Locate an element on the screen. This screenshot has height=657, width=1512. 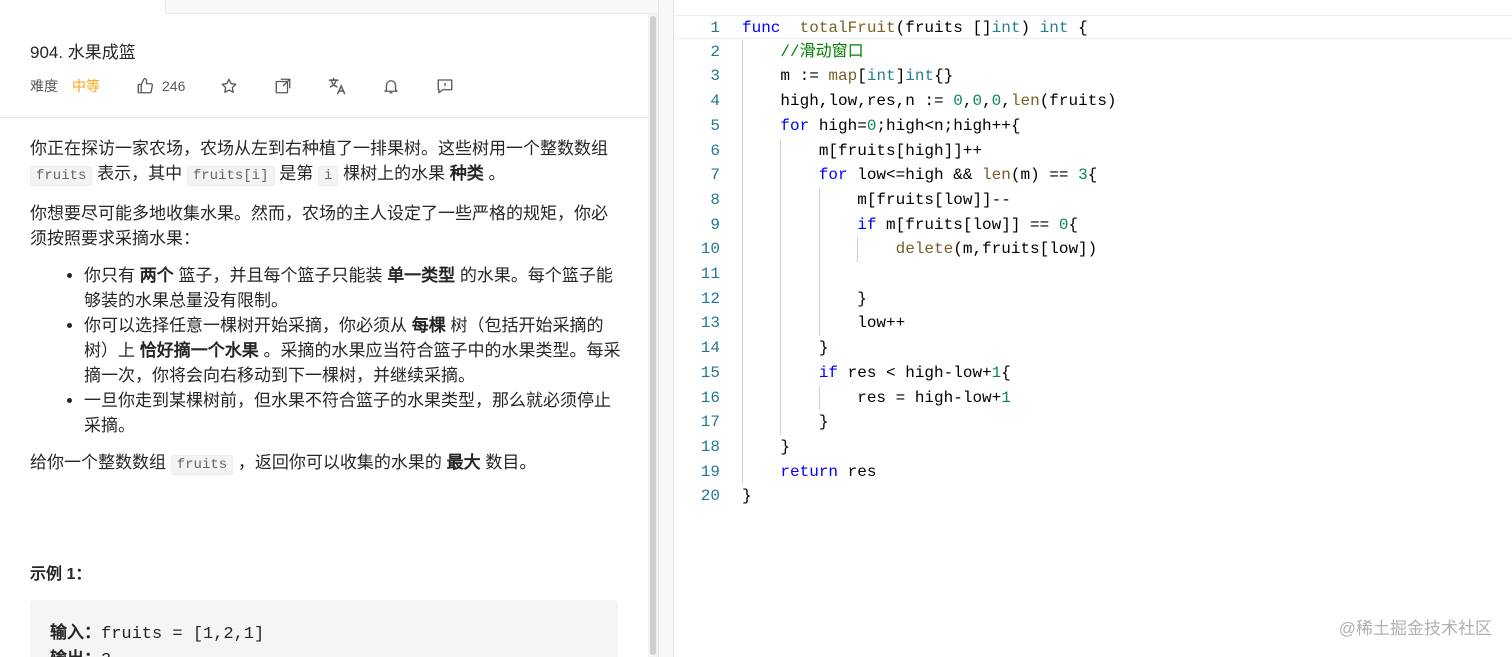
line-number: 1 is located at coordinates (715, 28).